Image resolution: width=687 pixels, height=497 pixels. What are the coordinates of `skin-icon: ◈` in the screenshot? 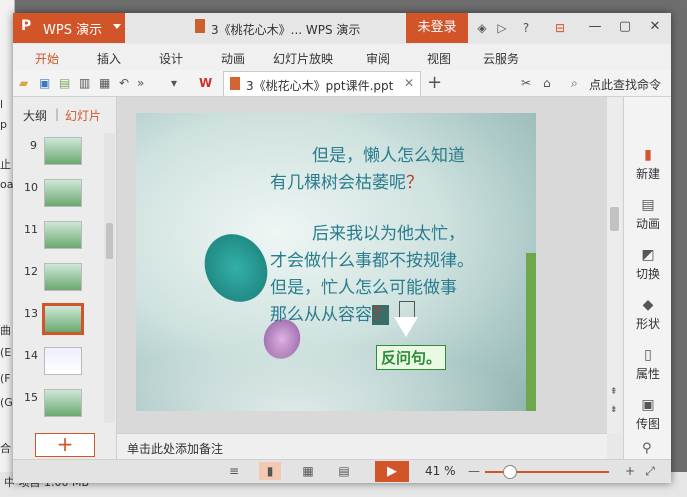 It's located at (482, 28).